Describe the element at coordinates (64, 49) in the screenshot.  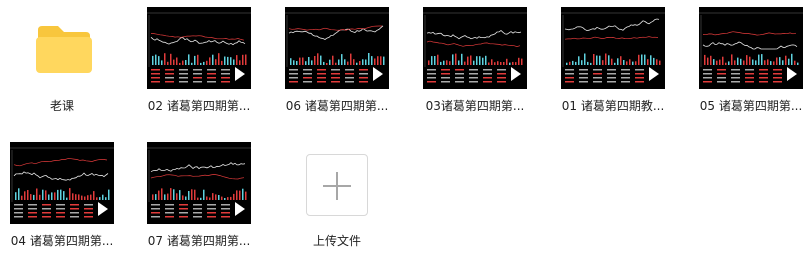
I see `folder-icon` at that location.